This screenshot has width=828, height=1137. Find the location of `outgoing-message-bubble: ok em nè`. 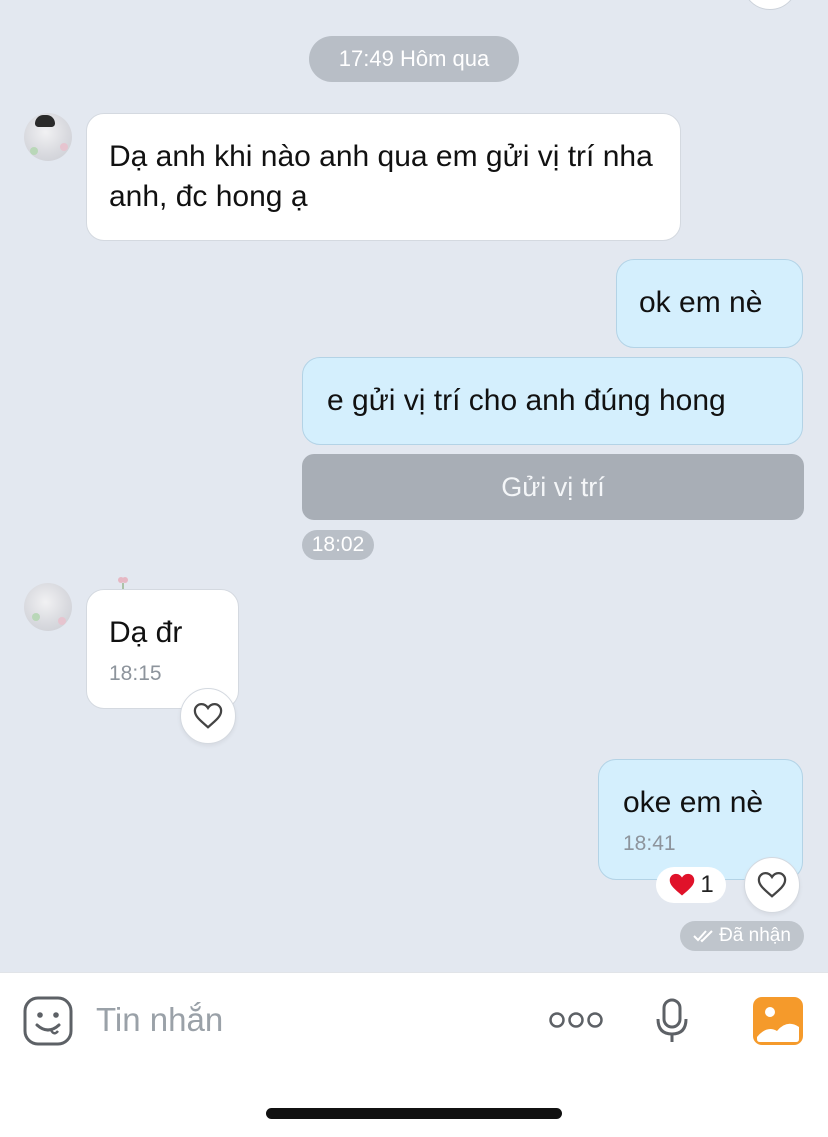

outgoing-message-bubble: ok em nè is located at coordinates (709, 303).